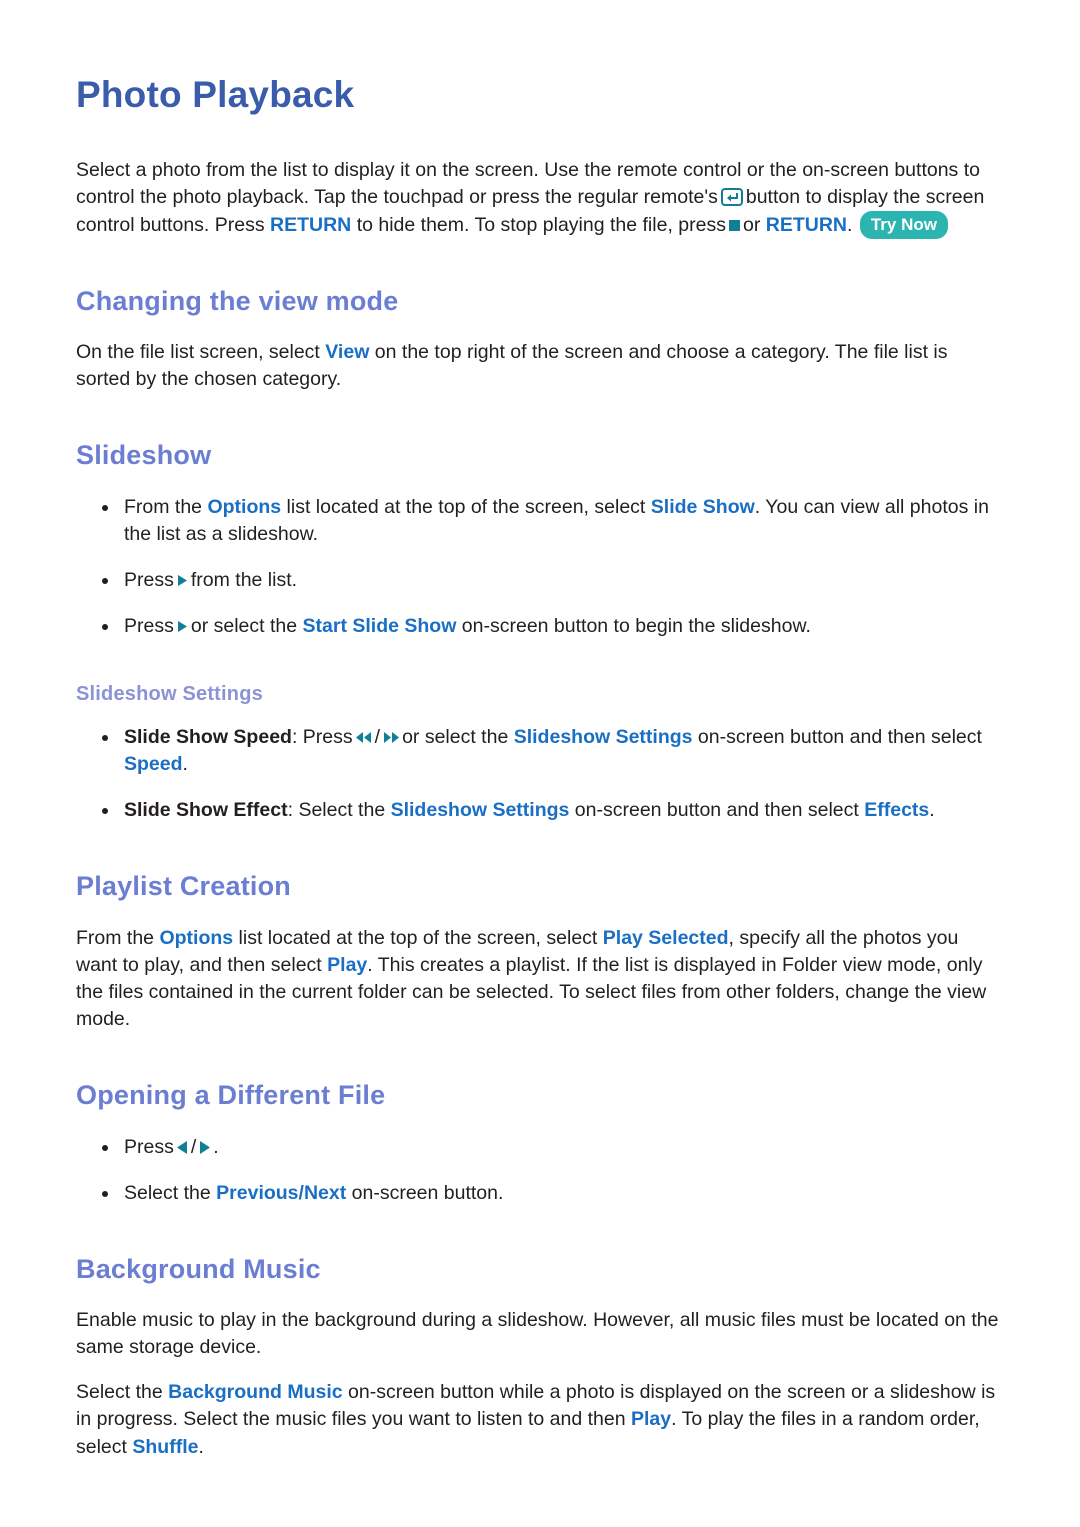 This screenshot has width=1080, height=1527. I want to click on background-music-link: Background Music, so click(255, 1392).